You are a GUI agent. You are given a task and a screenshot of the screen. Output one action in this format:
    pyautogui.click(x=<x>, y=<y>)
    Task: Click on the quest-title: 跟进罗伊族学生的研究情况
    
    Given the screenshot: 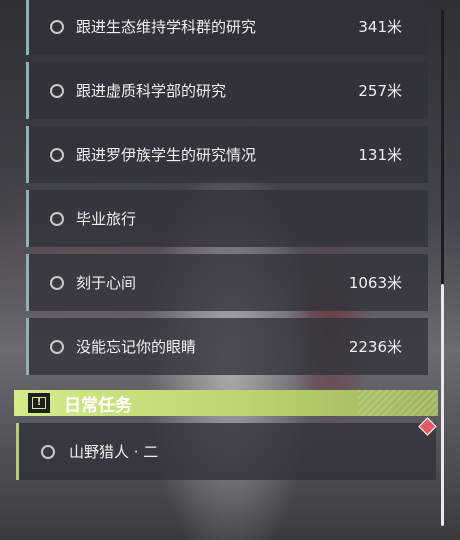 What is the action you would take?
    pyautogui.click(x=166, y=155)
    